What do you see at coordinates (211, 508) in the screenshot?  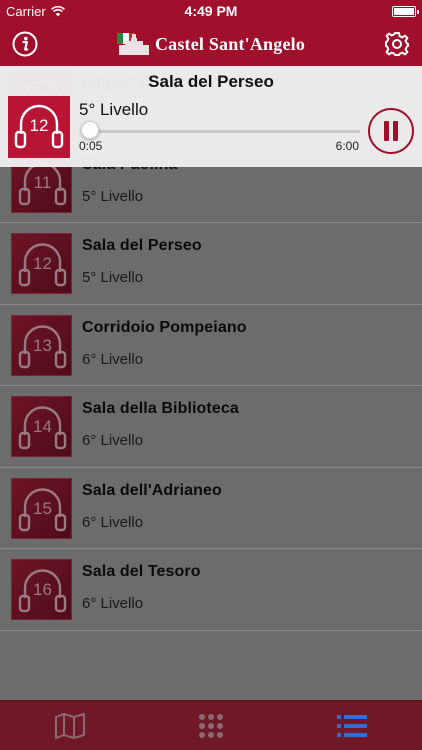 I see `list-item: 15 Sala dell'Adrianeo 6° Livello` at bounding box center [211, 508].